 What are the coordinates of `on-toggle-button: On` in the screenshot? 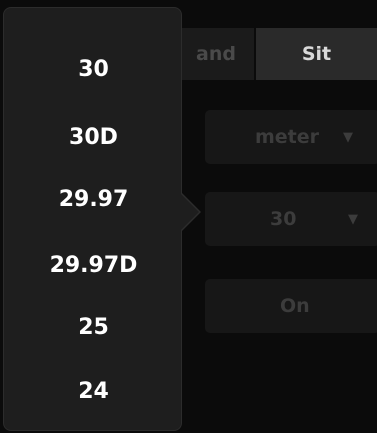 It's located at (291, 306).